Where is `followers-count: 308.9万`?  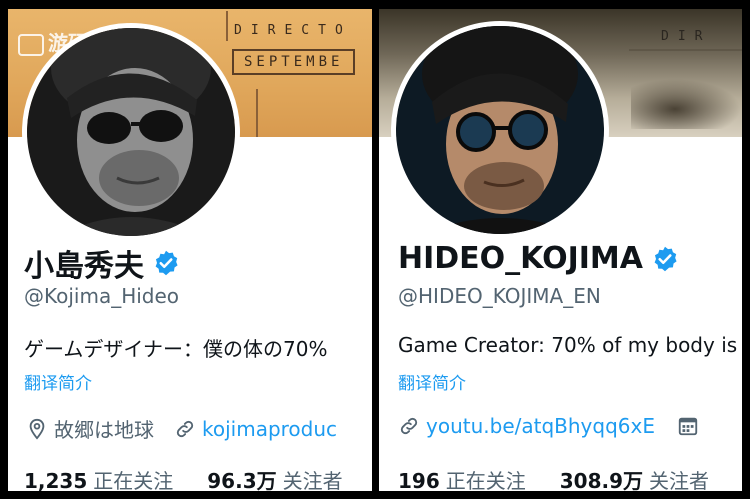
followers-count: 308.9万 is located at coordinates (601, 480).